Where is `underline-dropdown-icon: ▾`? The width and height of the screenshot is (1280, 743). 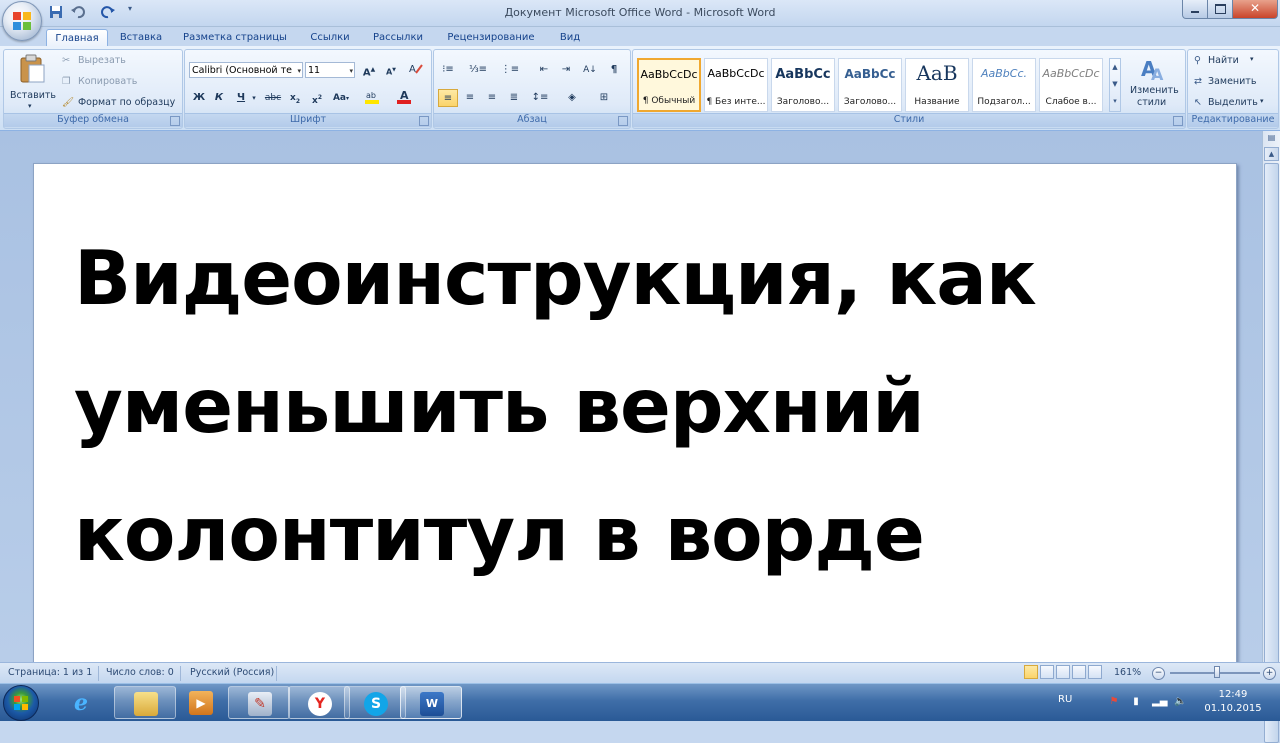 underline-dropdown-icon: ▾ is located at coordinates (254, 98).